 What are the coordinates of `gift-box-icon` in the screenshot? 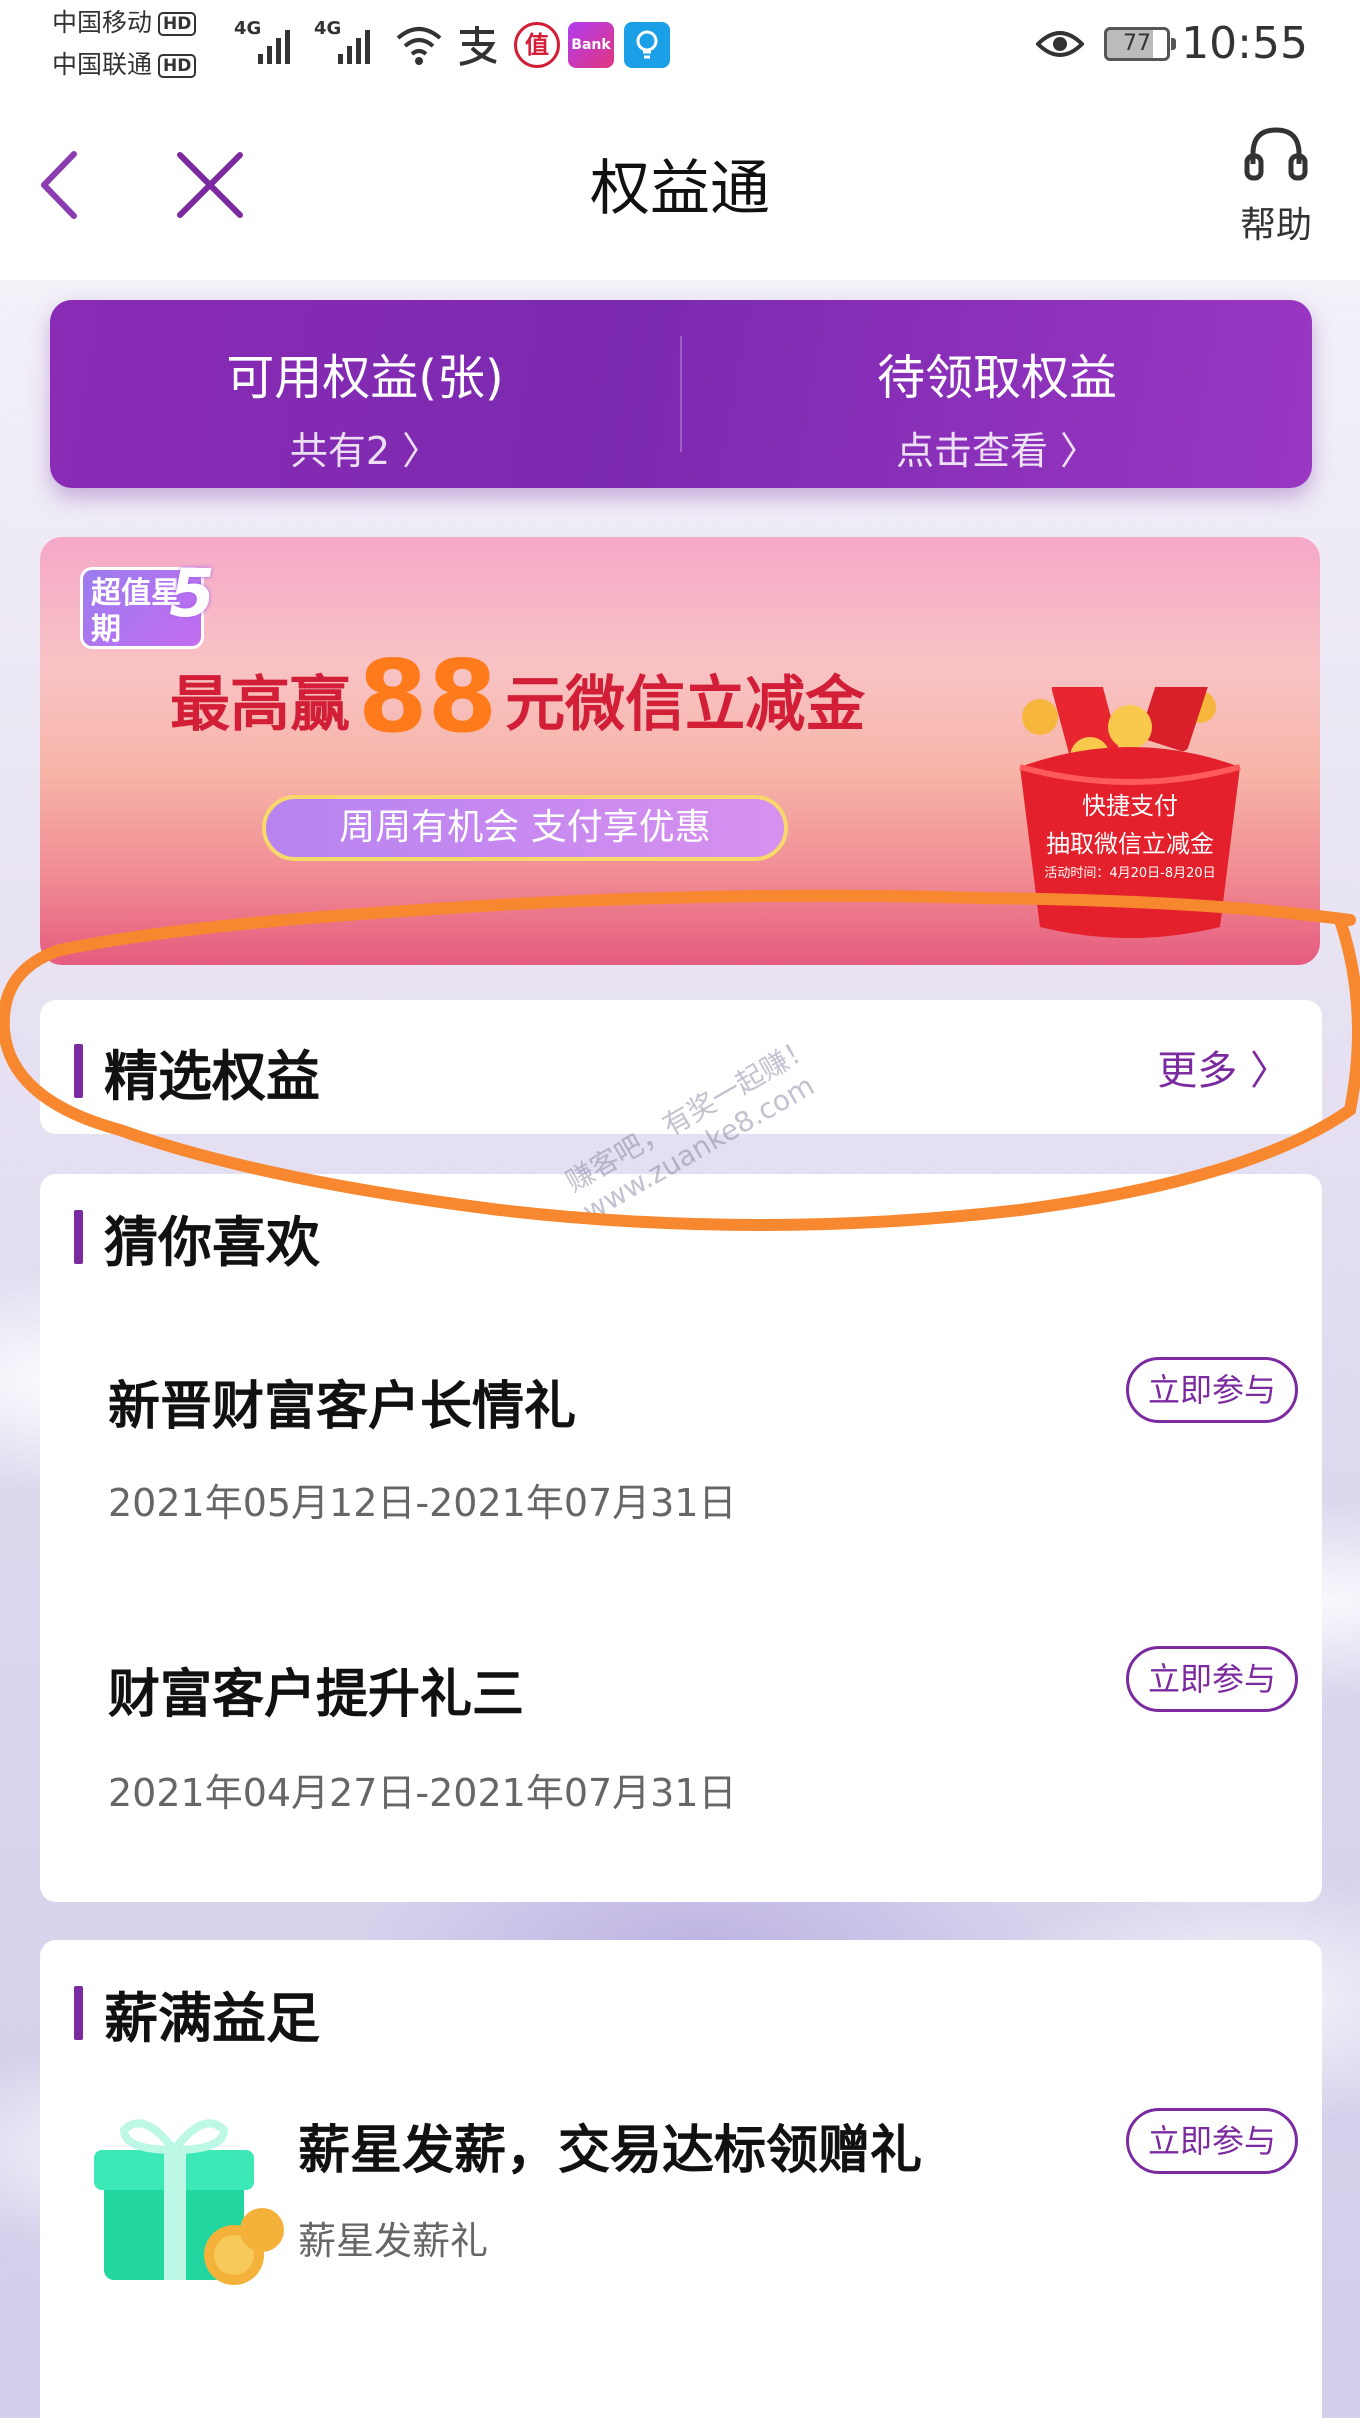 It's located at (189, 2202).